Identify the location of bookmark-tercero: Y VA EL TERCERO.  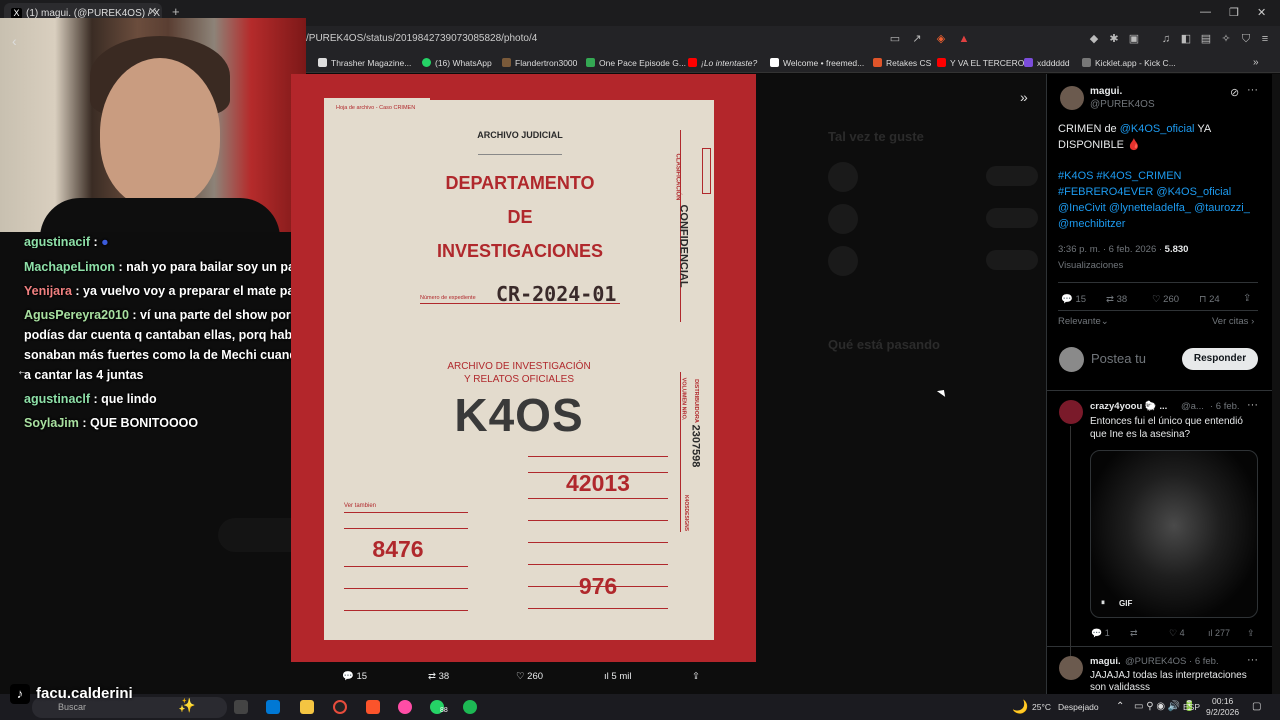
(980, 63).